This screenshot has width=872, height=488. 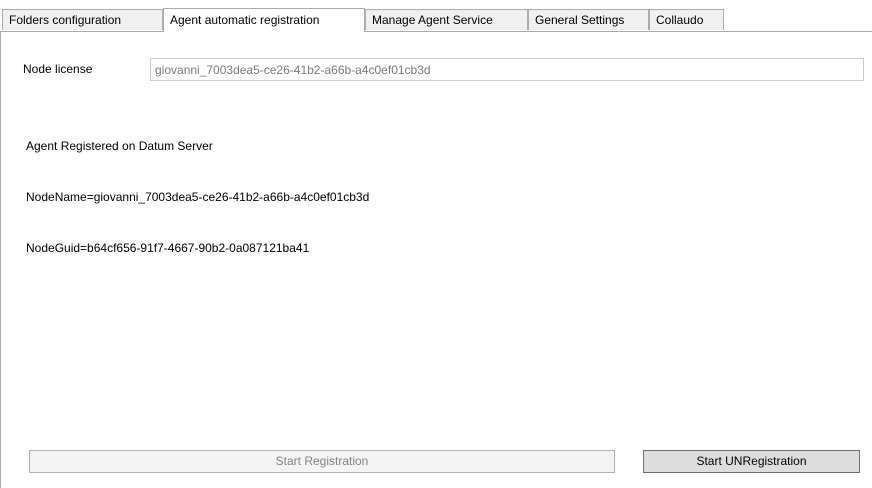 I want to click on start-unregistration-button: Start UNRegistration, so click(x=751, y=461).